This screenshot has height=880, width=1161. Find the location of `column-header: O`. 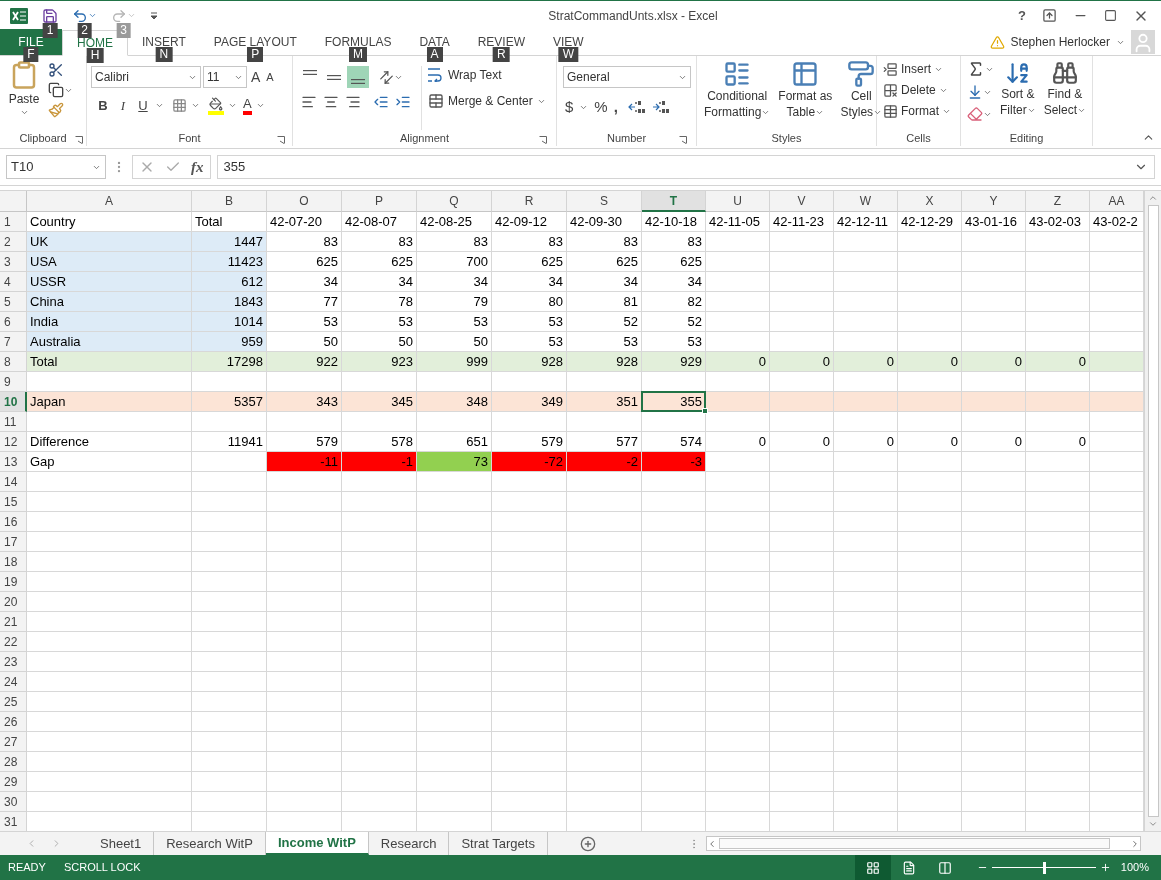

column-header: O is located at coordinates (304, 201).